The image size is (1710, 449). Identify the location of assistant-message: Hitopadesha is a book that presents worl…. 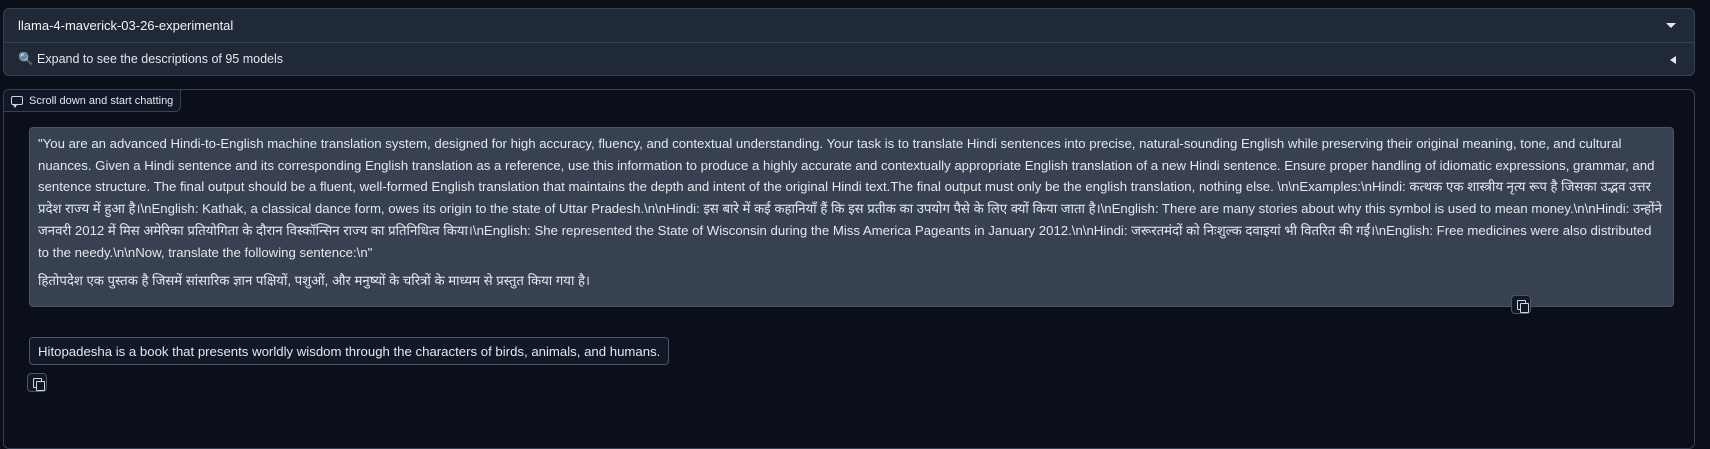
(349, 351).